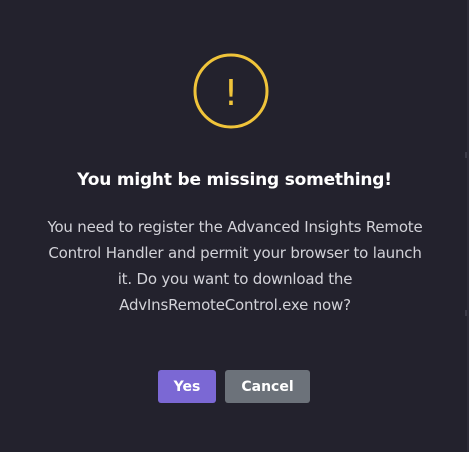  Describe the element at coordinates (231, 93) in the screenshot. I see `warning-glyph: !` at that location.